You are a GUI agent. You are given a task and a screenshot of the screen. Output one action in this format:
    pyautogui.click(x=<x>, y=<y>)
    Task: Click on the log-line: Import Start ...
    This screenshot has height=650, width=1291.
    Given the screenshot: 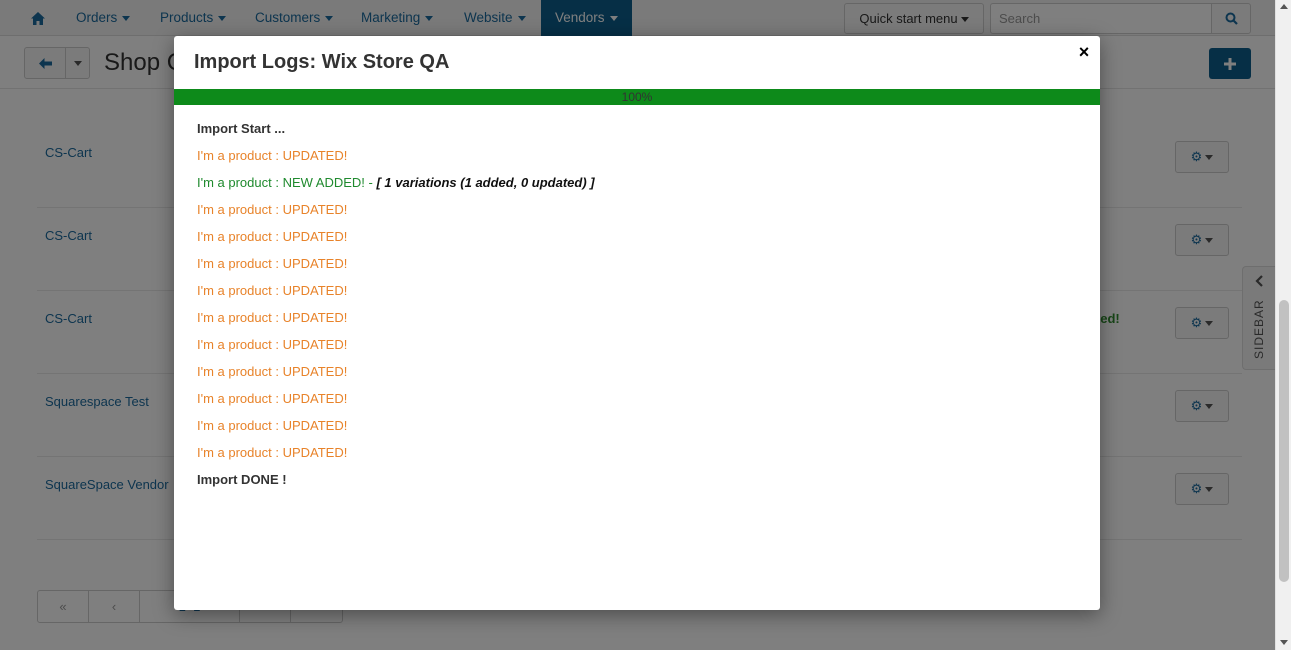 What is the action you would take?
    pyautogui.click(x=637, y=134)
    